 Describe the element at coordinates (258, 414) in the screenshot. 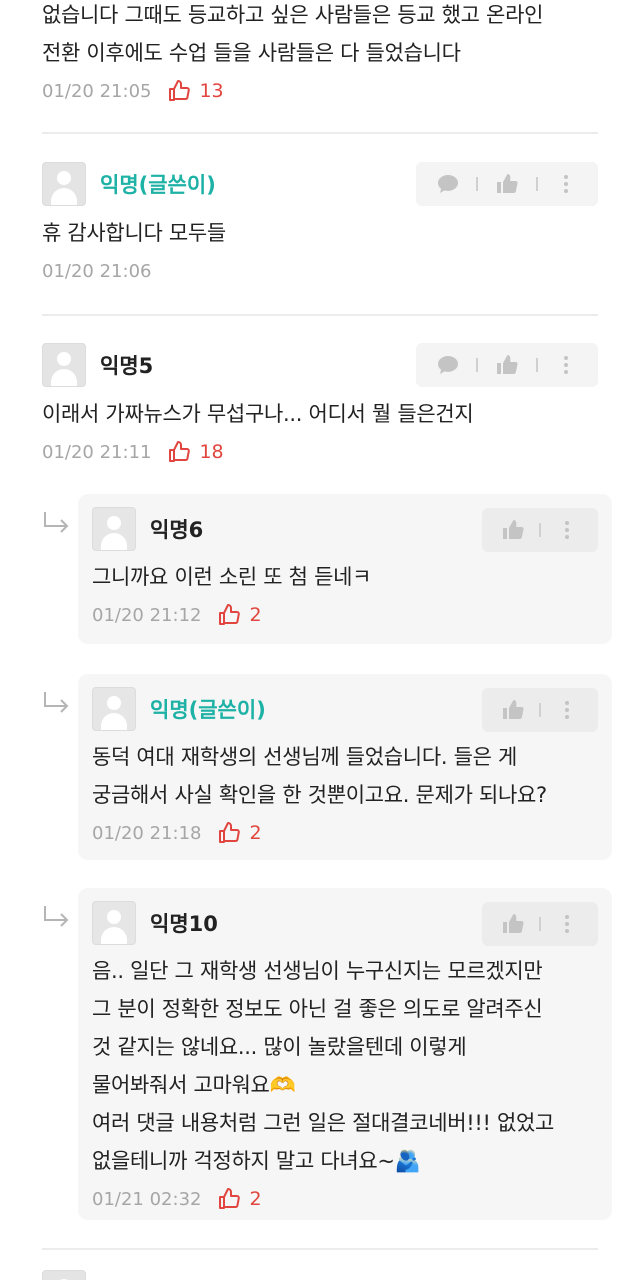

I see `comment-text: 이래서 가짜뉴스가 무섭구나... 어디서 뭘 들은건지` at that location.